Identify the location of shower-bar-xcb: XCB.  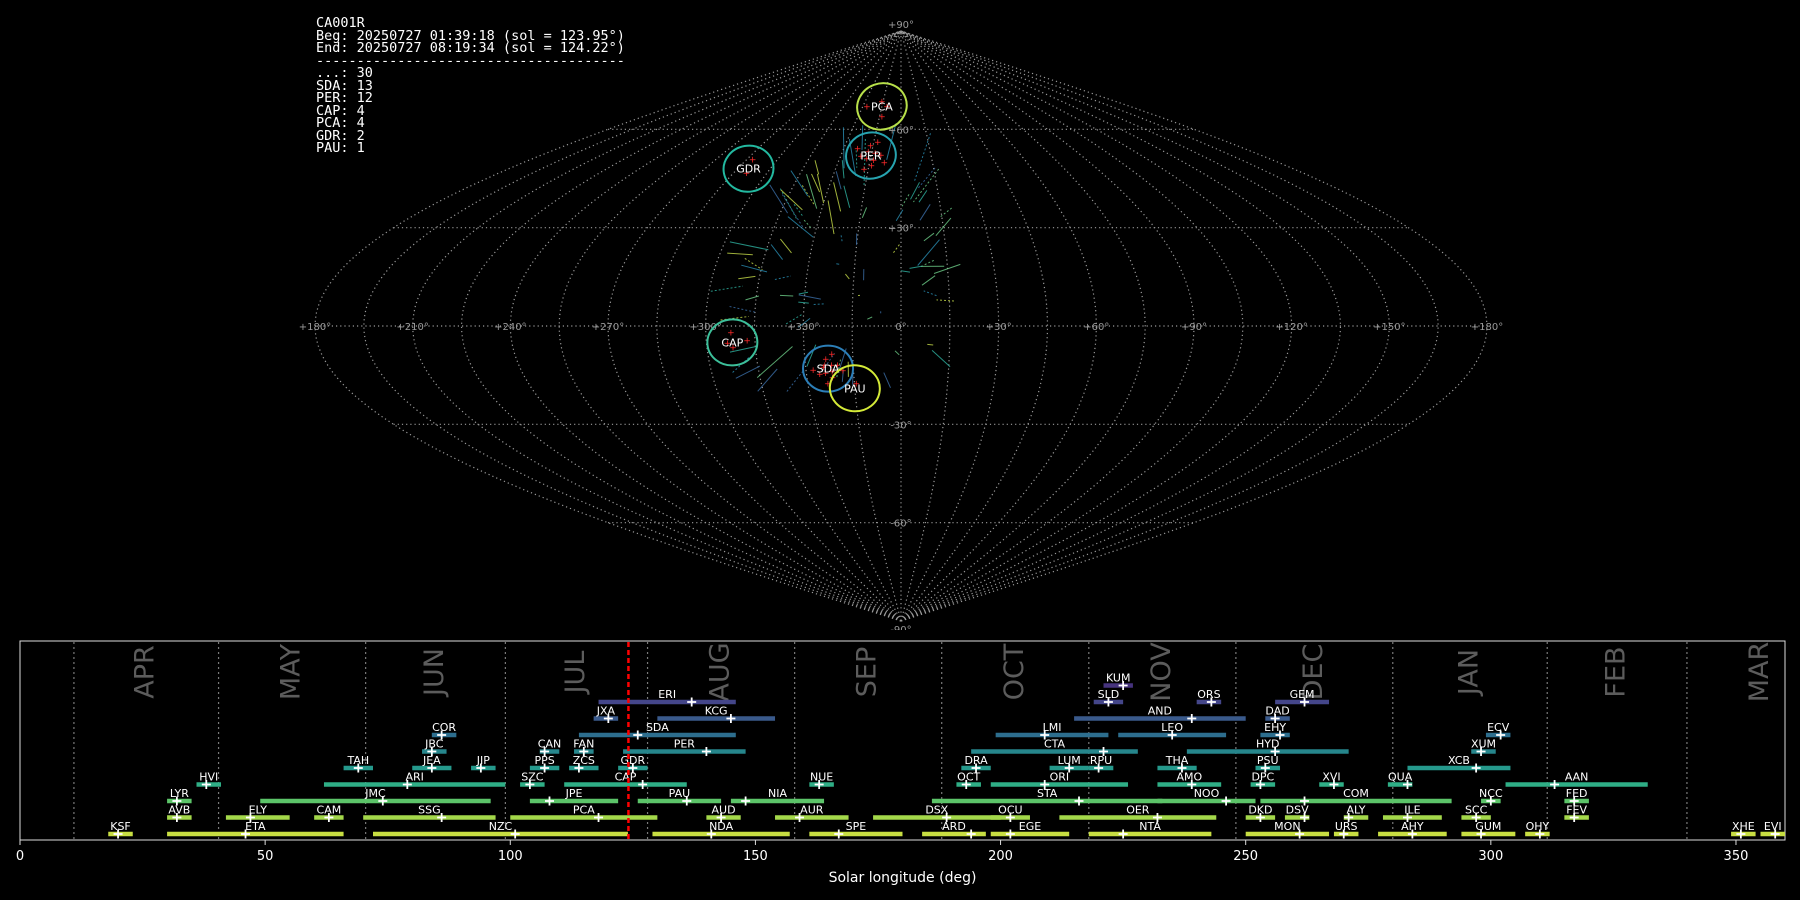
(1459, 763).